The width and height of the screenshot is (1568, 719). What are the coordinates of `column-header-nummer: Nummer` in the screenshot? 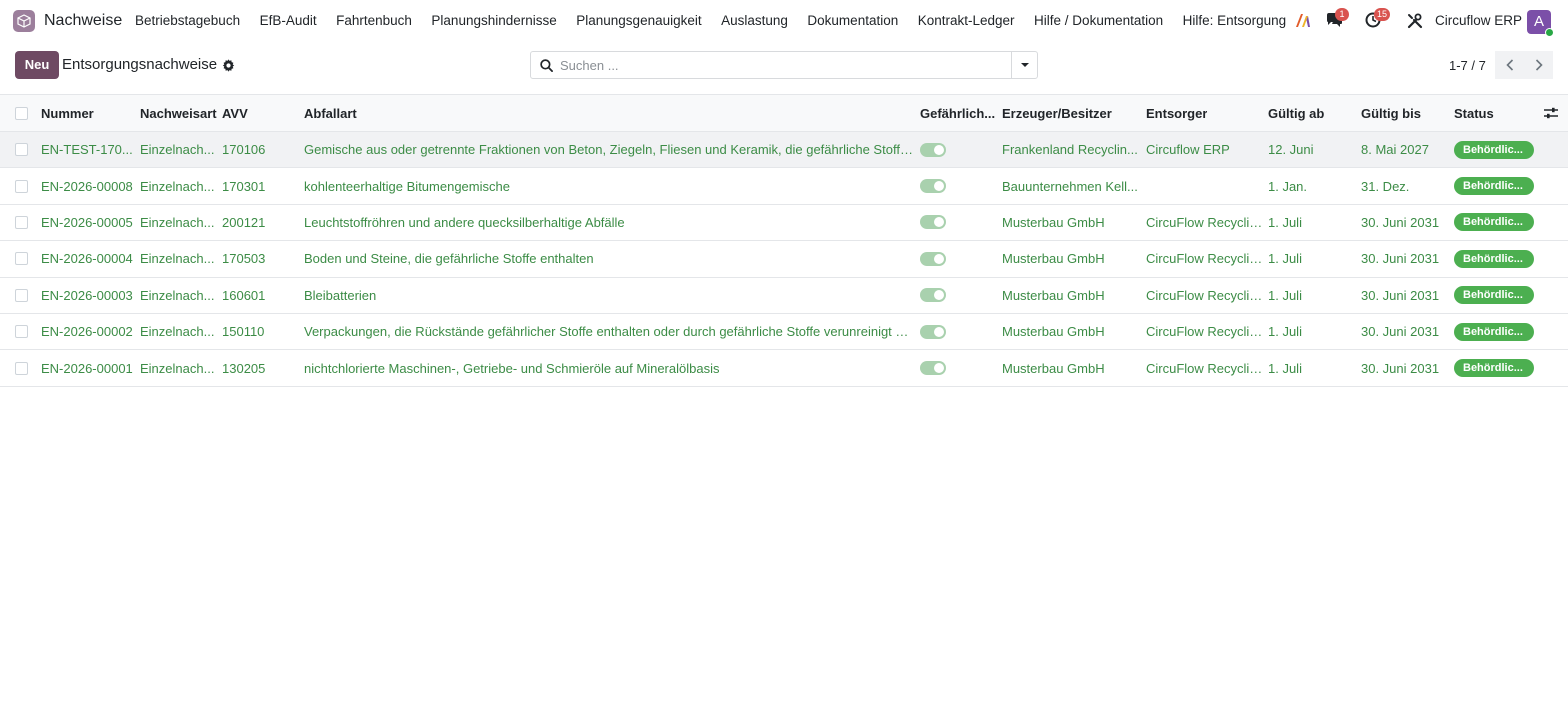 It's located at (88, 113).